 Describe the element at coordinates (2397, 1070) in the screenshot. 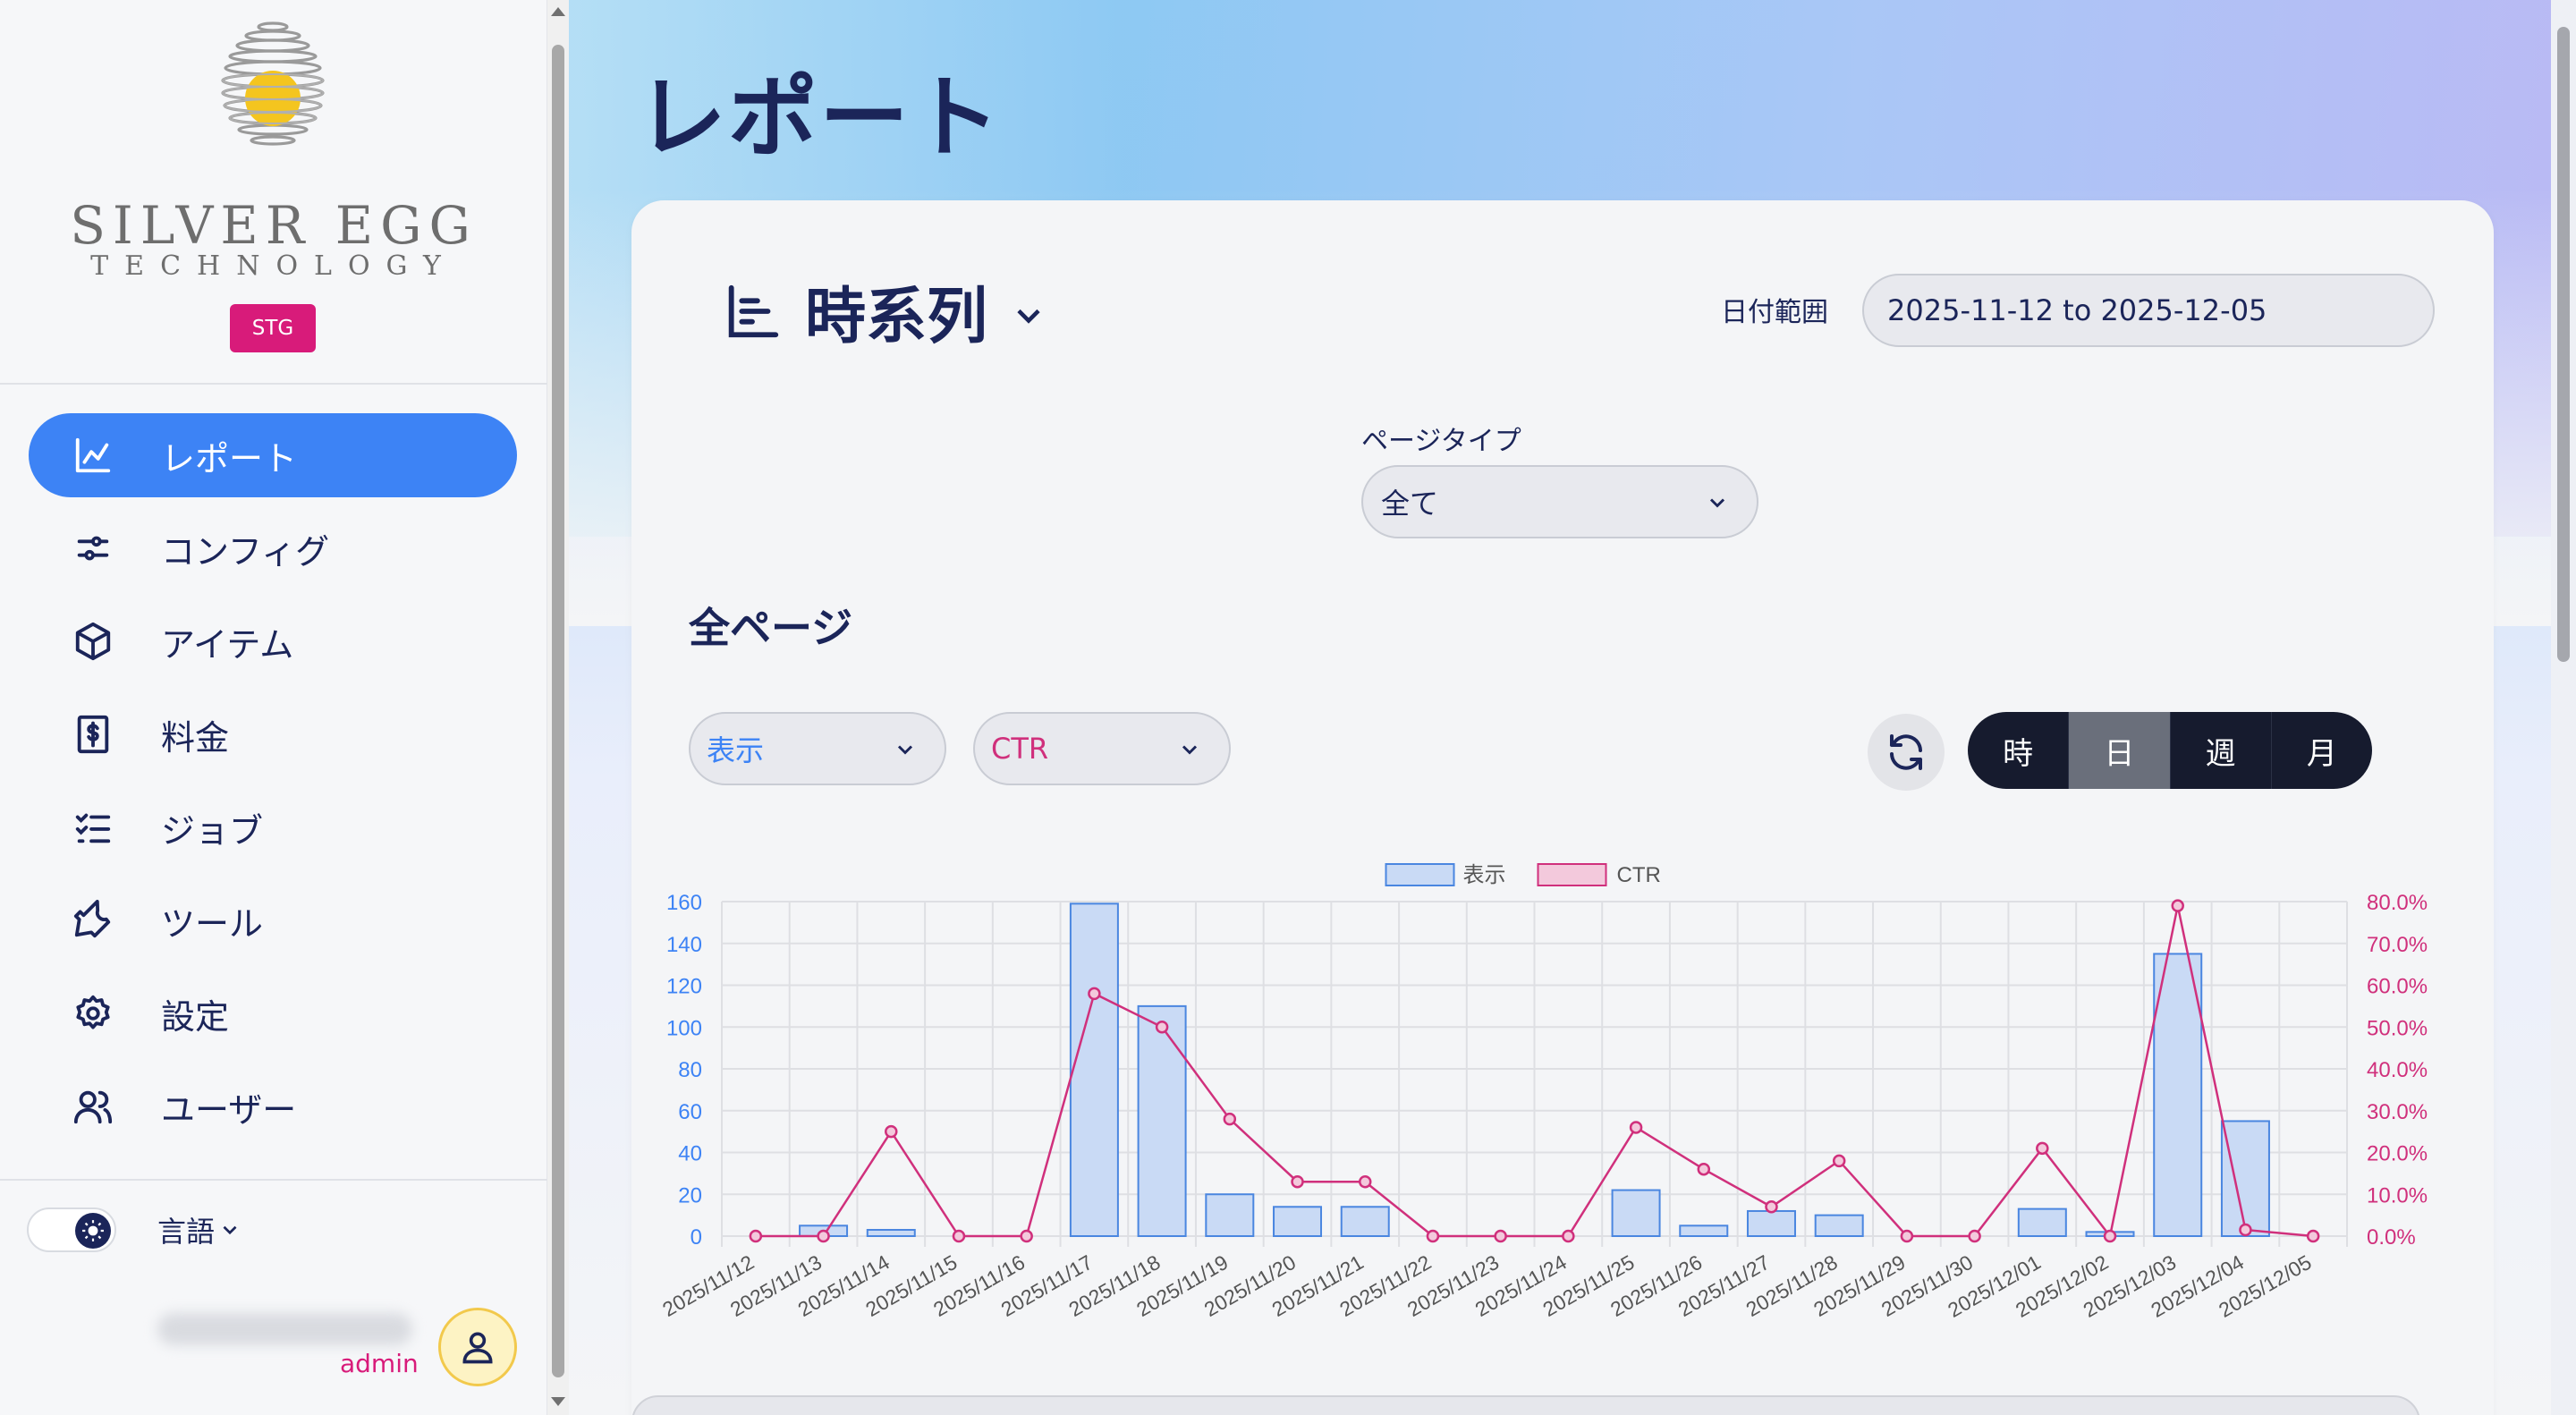

I see `y-right-tick-label: 40.0%` at that location.